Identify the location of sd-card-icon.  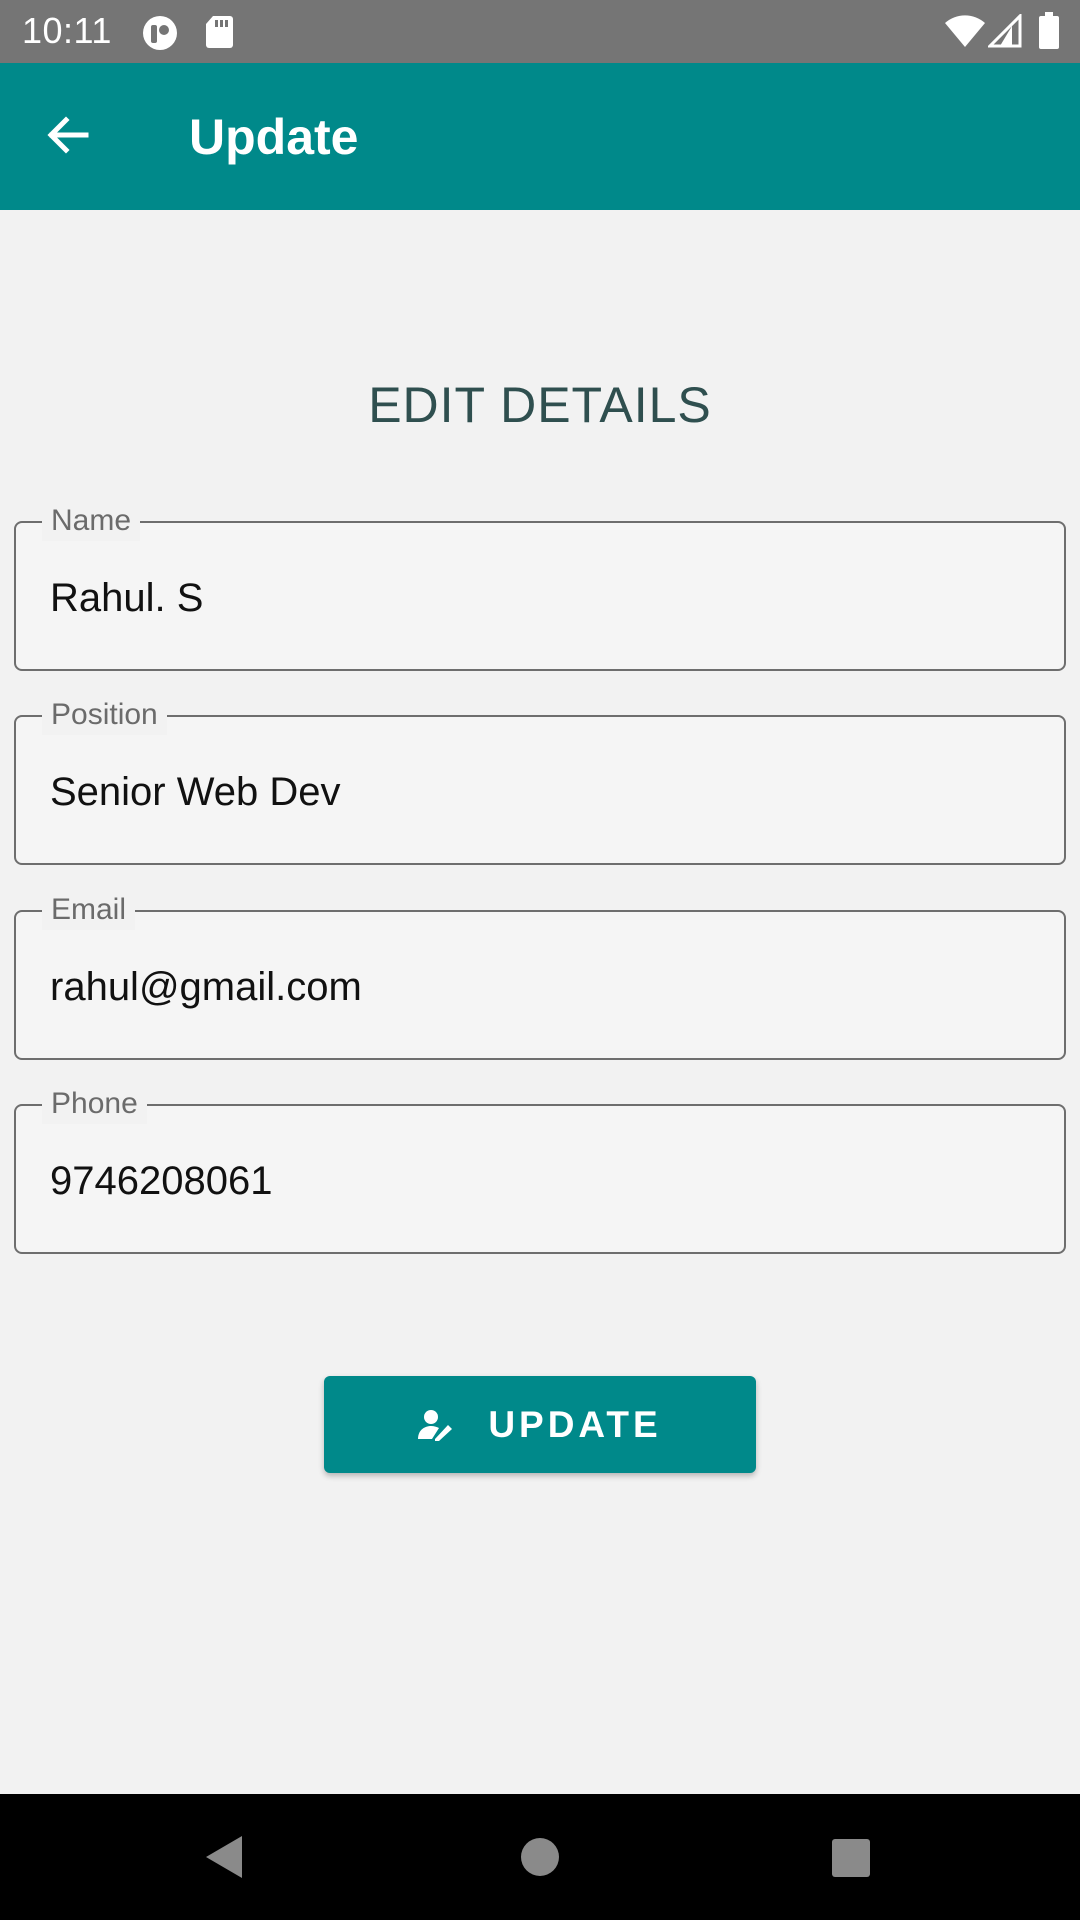
(219, 34).